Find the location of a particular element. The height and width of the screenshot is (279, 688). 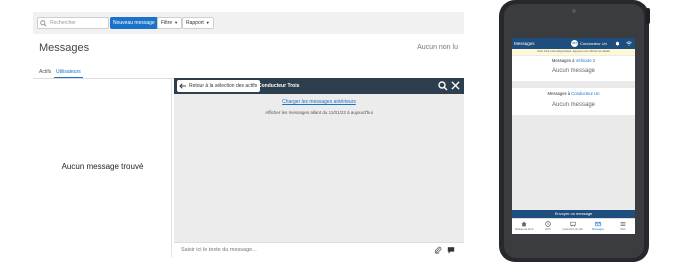

bell-icon is located at coordinates (617, 43).